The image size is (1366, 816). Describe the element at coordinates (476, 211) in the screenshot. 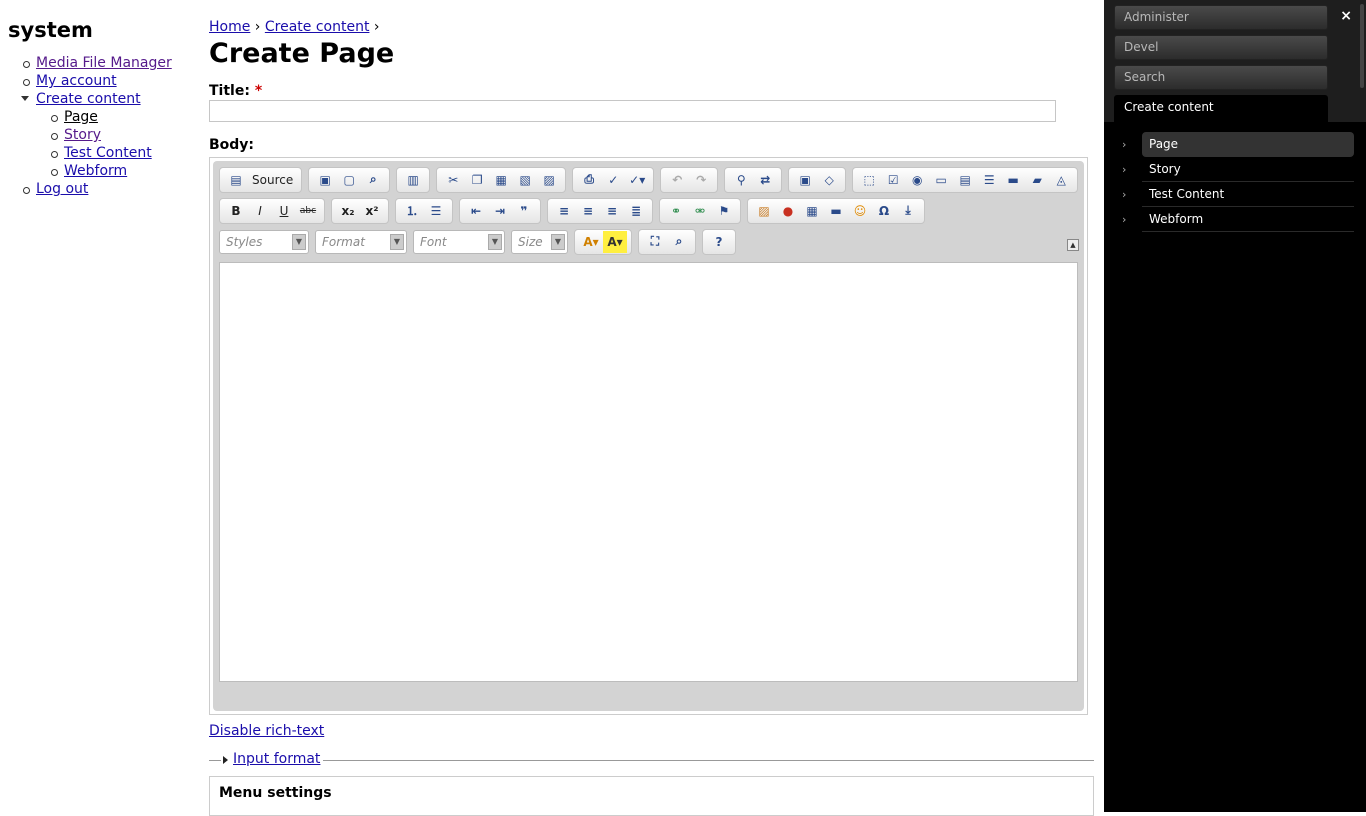

I see `outdent-icon: ⇤` at that location.